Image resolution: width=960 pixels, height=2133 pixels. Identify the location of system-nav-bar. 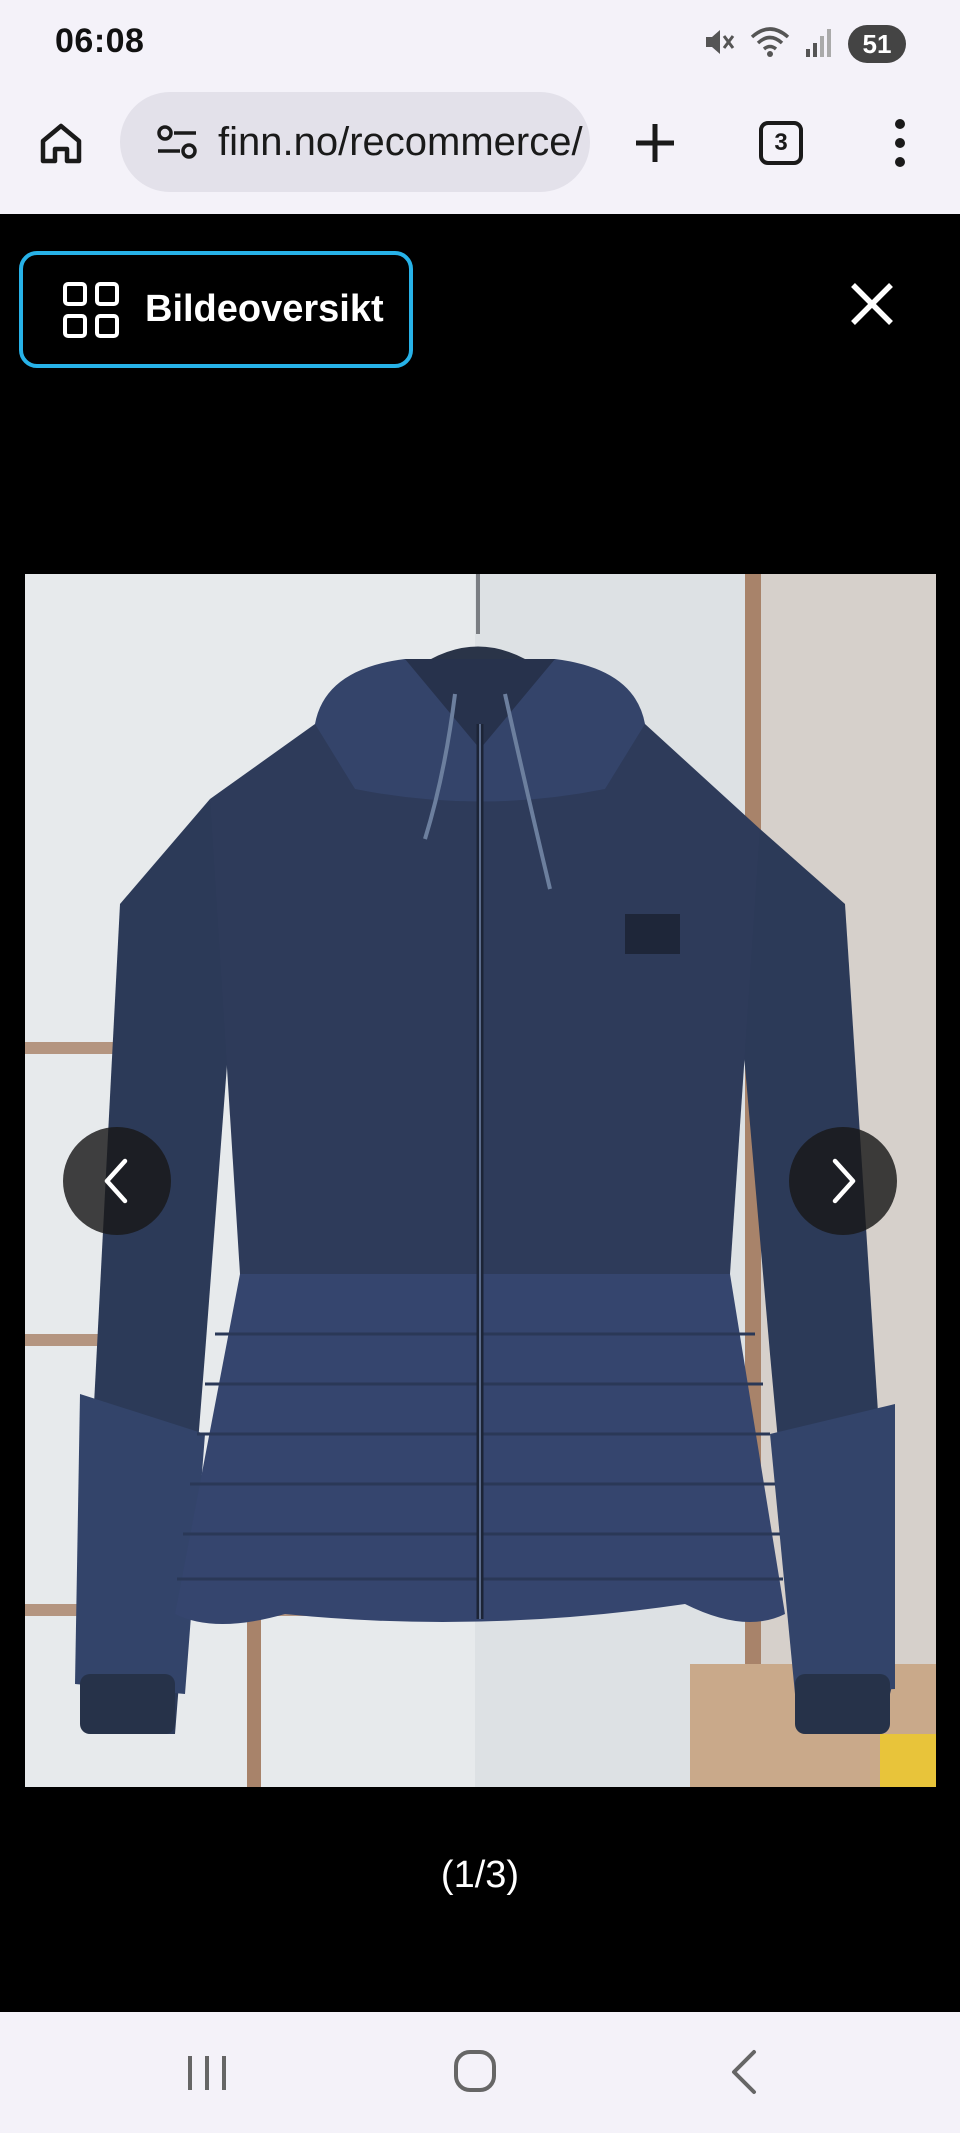
(480, 2072).